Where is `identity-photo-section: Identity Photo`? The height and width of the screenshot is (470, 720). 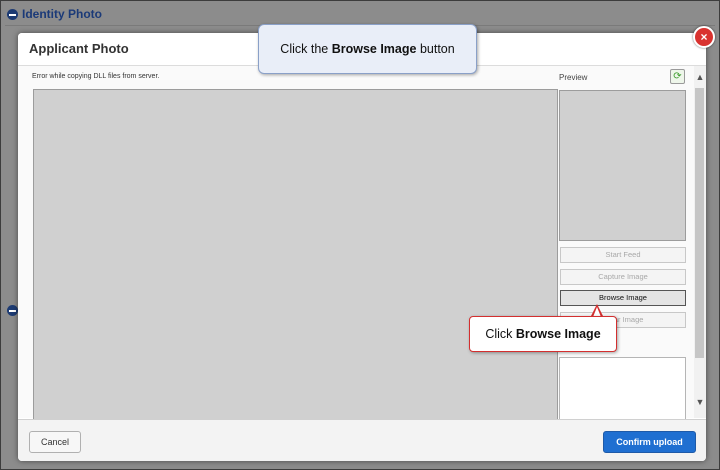
identity-photo-section: Identity Photo is located at coordinates (54, 14).